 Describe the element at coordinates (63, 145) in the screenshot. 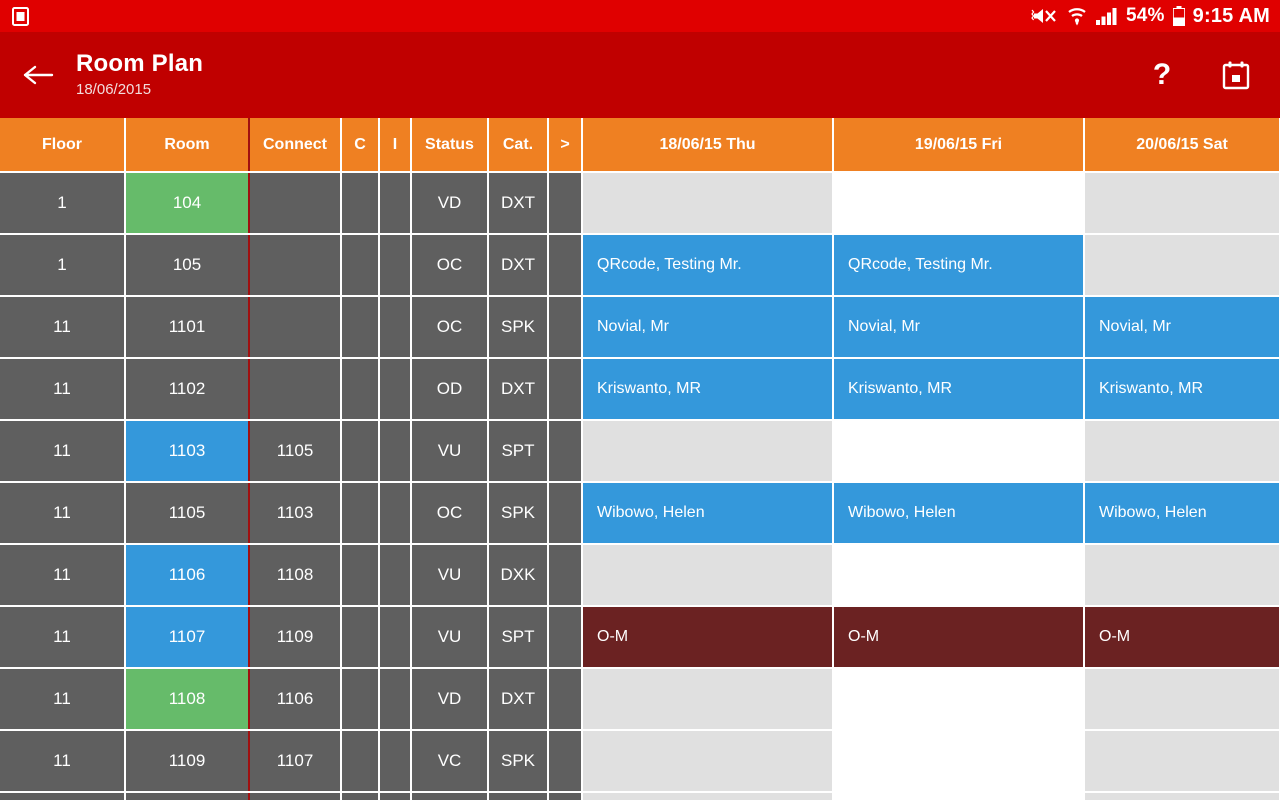

I see `col-header-floor: Floor` at that location.